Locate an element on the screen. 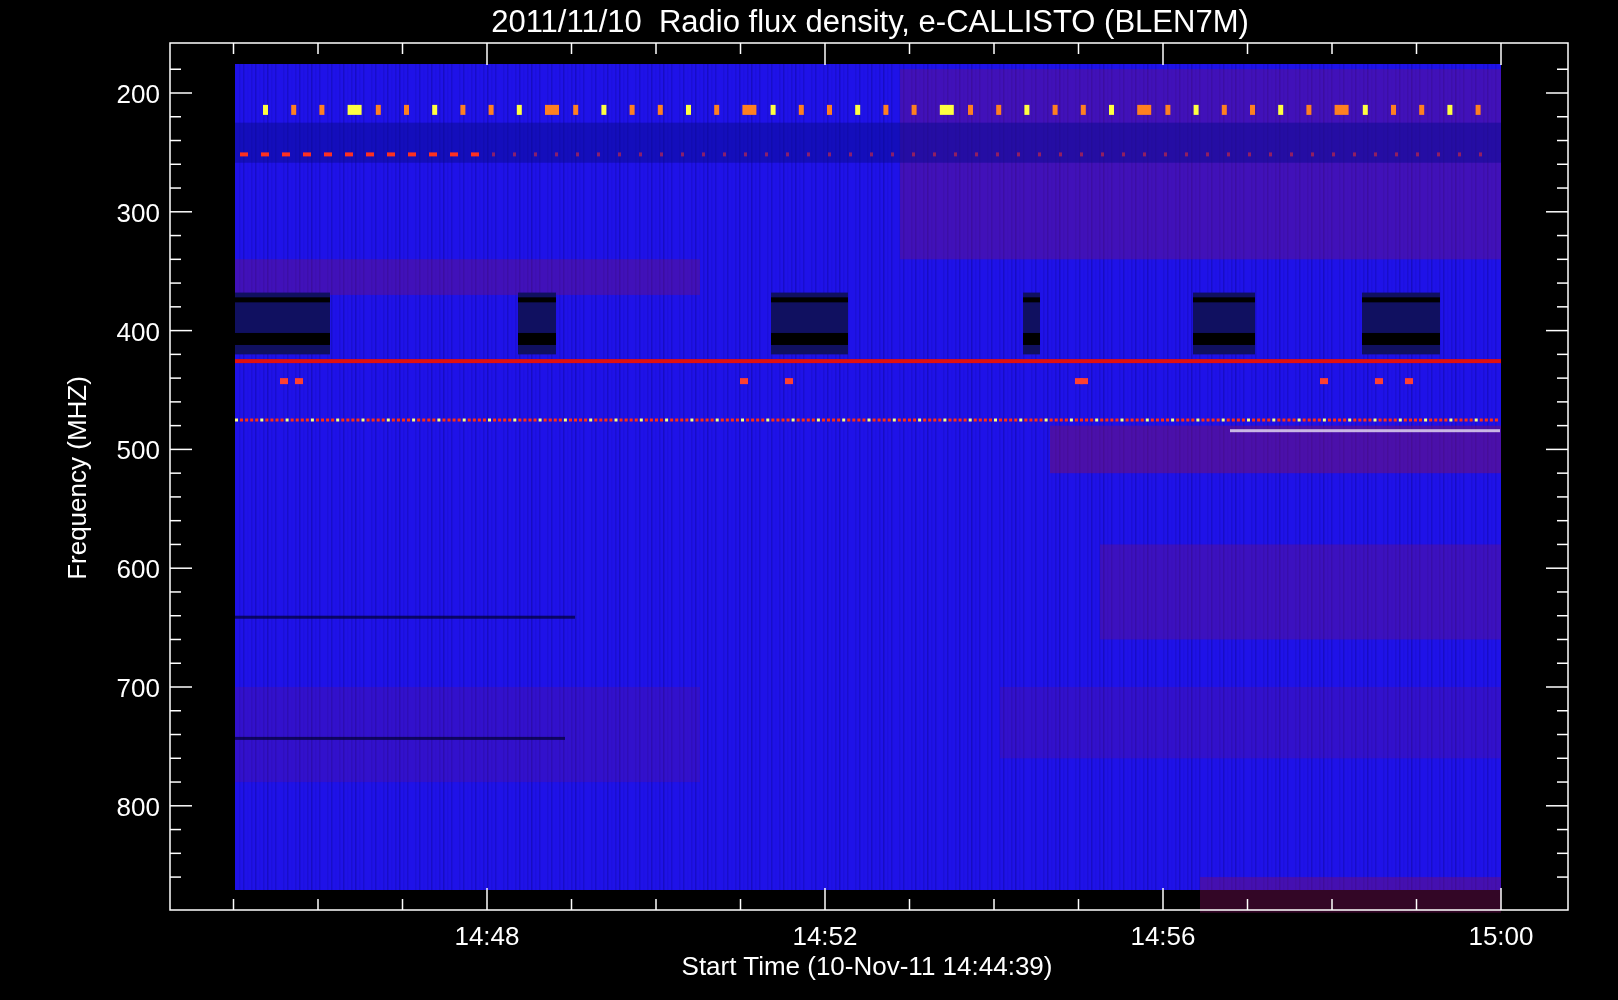 Image resolution: width=1618 pixels, height=1000 pixels. x-tick-label: 14:52 is located at coordinates (825, 936).